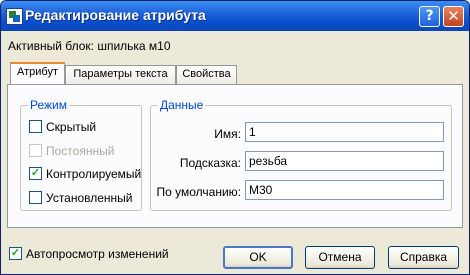 The image size is (470, 275). I want to click on auto-preview-checkbox: ✓ Автопросмотр изменений, so click(89, 254).